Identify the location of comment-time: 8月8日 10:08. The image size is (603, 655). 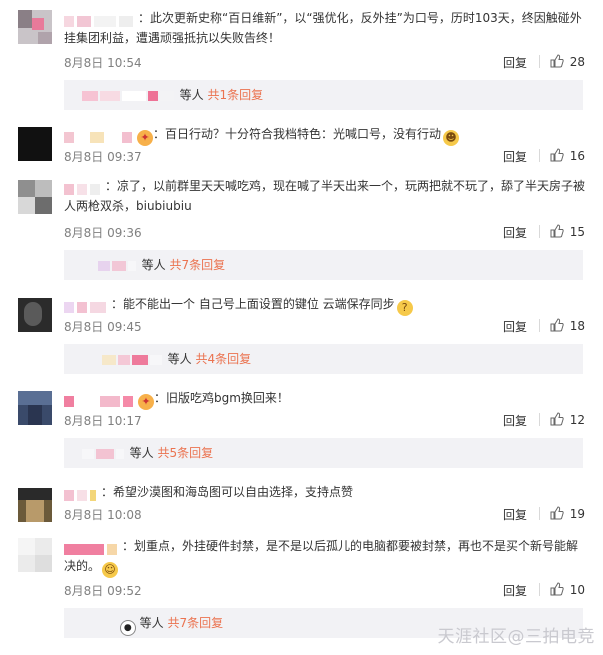
(103, 515).